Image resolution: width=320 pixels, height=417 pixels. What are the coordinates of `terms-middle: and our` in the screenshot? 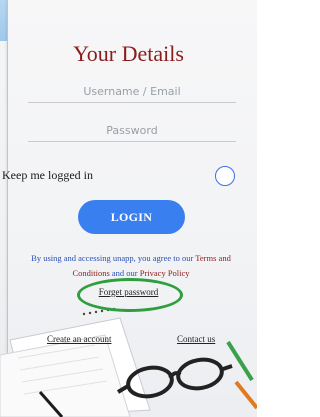 It's located at (124, 273).